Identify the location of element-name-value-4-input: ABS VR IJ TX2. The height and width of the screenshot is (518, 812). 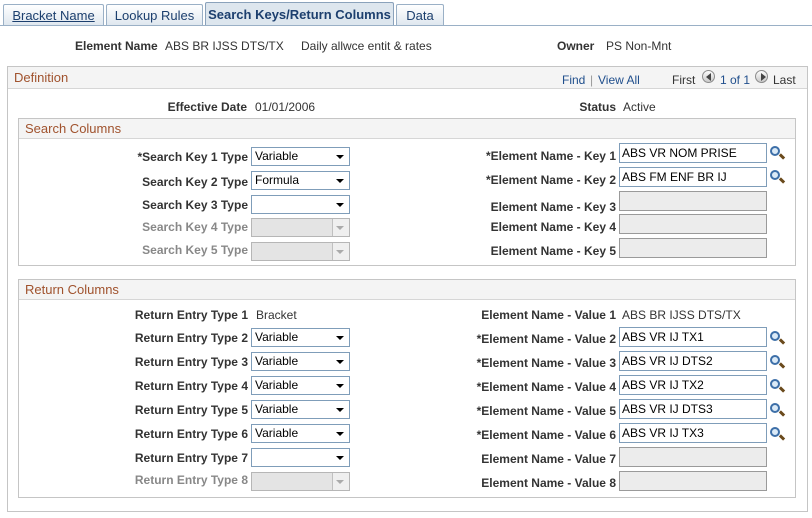
(693, 385).